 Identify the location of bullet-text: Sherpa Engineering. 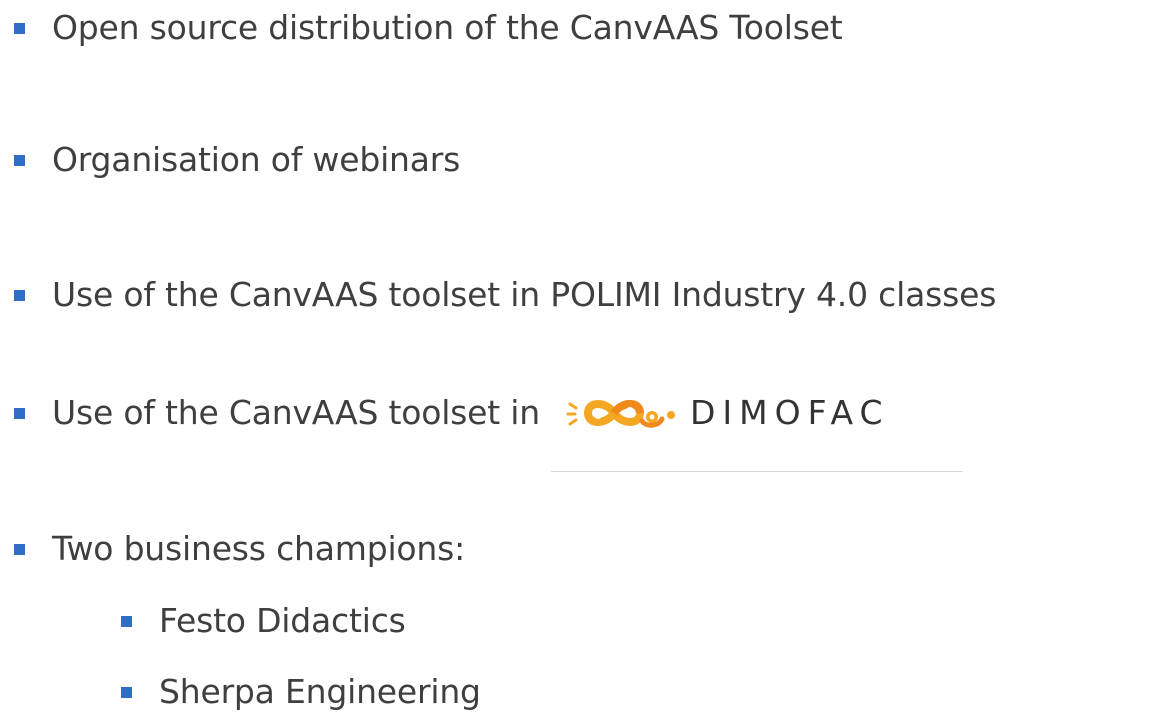
(320, 691).